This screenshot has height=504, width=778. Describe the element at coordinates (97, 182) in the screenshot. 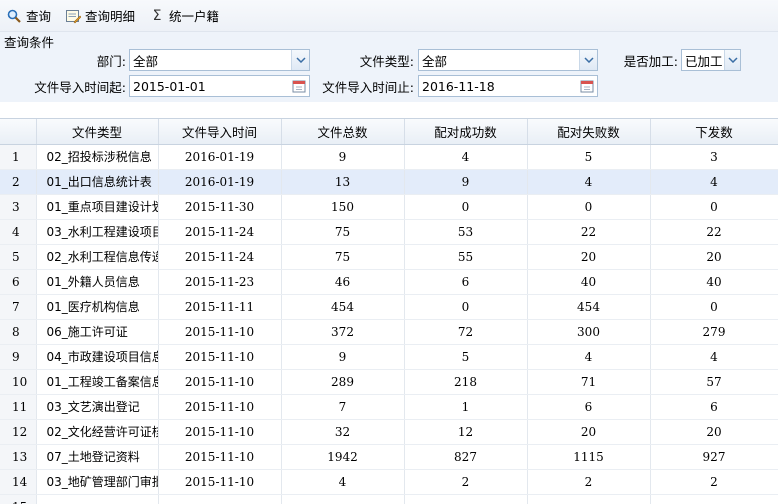

I see `table-cell: 01_出口信息统计表` at that location.